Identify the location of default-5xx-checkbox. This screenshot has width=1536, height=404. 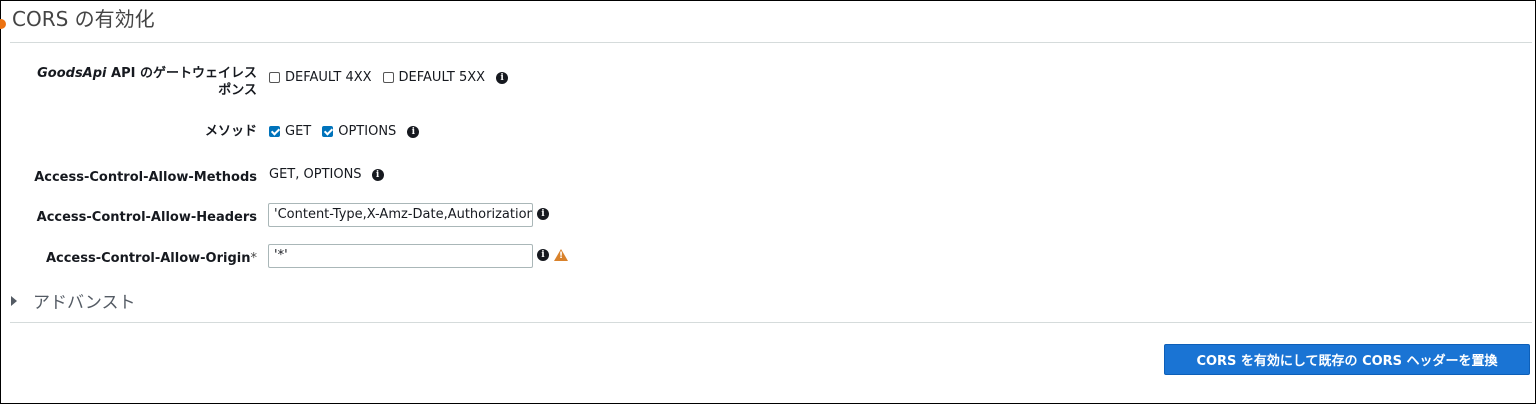
(388, 77).